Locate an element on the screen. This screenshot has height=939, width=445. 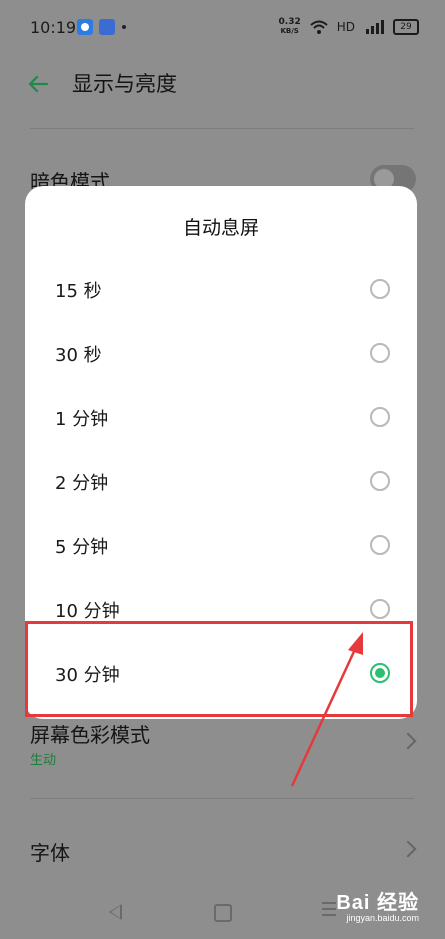
page-title: 显示与亮度 is located at coordinates (124, 84).